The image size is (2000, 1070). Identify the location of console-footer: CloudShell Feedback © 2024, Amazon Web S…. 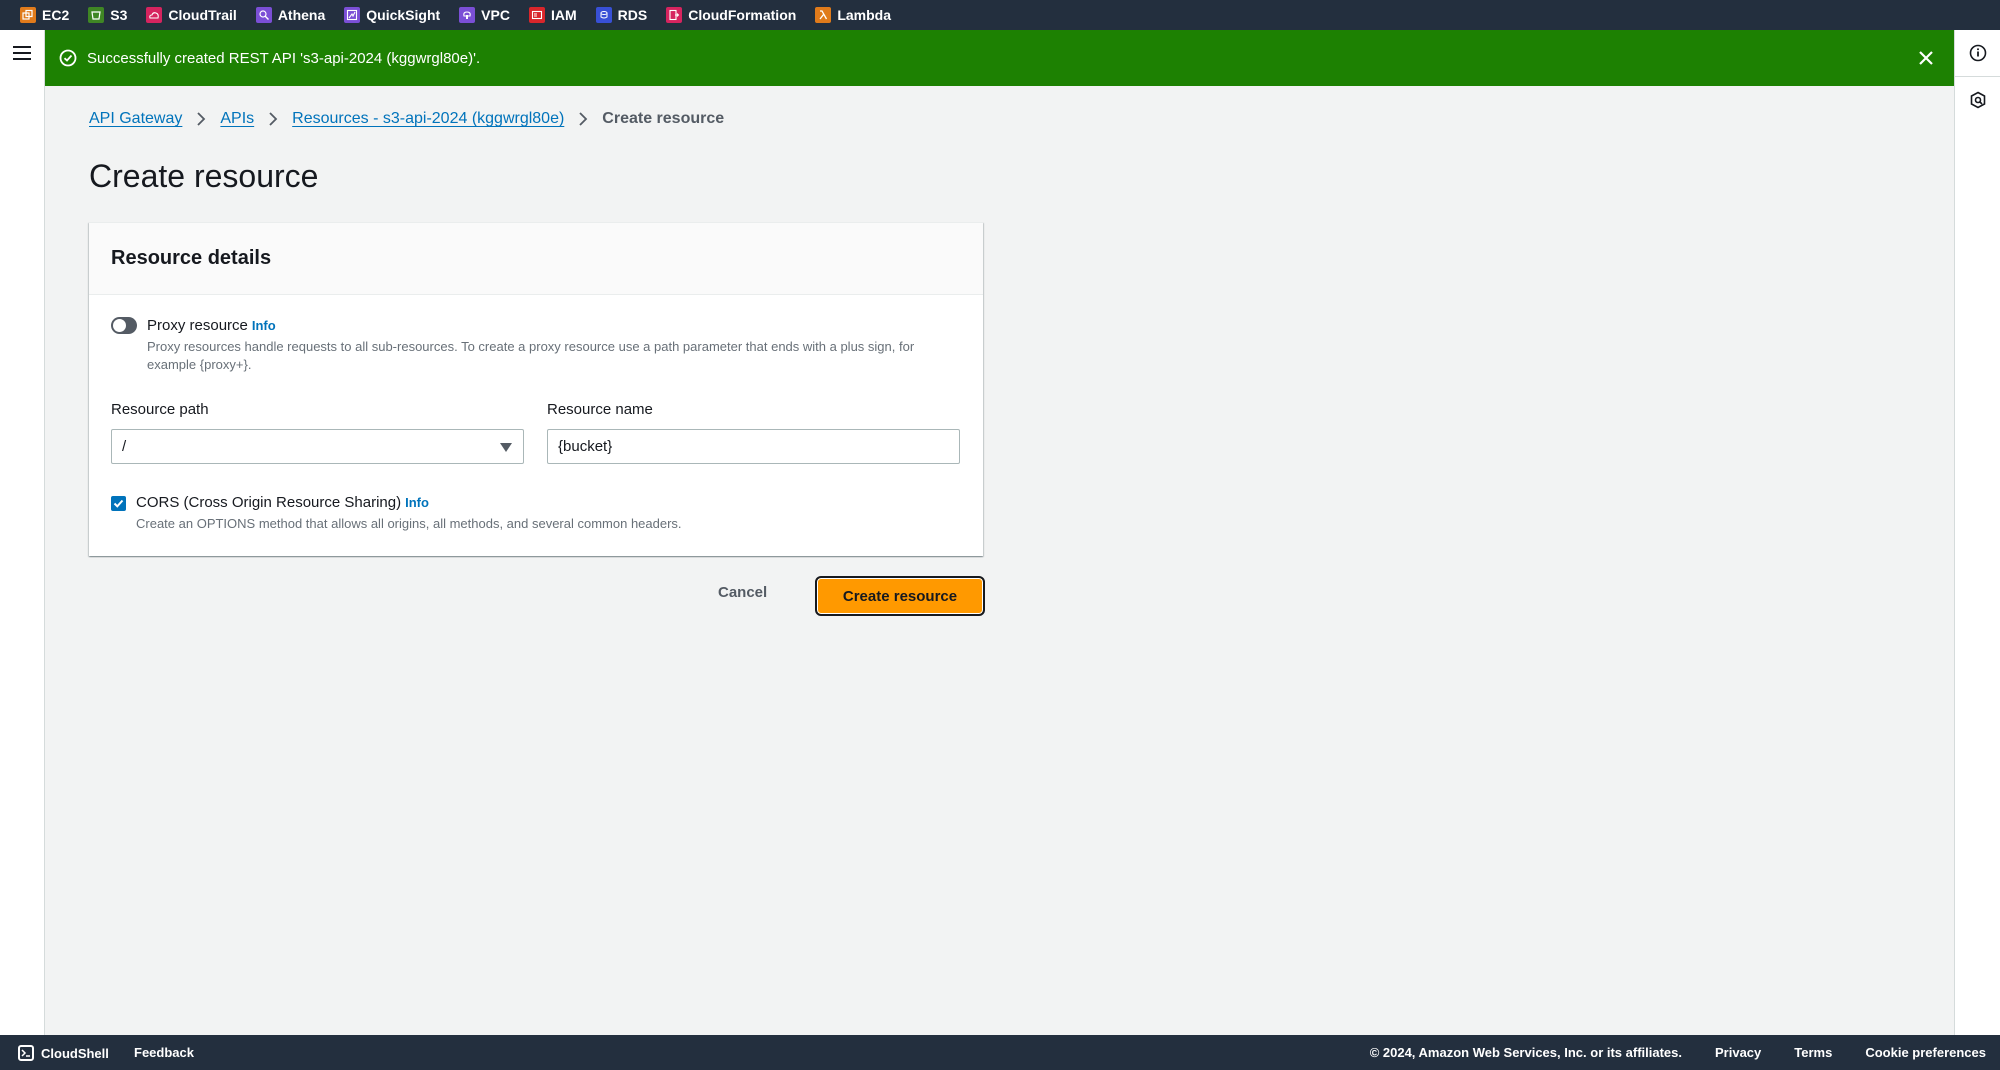
(1000, 1052).